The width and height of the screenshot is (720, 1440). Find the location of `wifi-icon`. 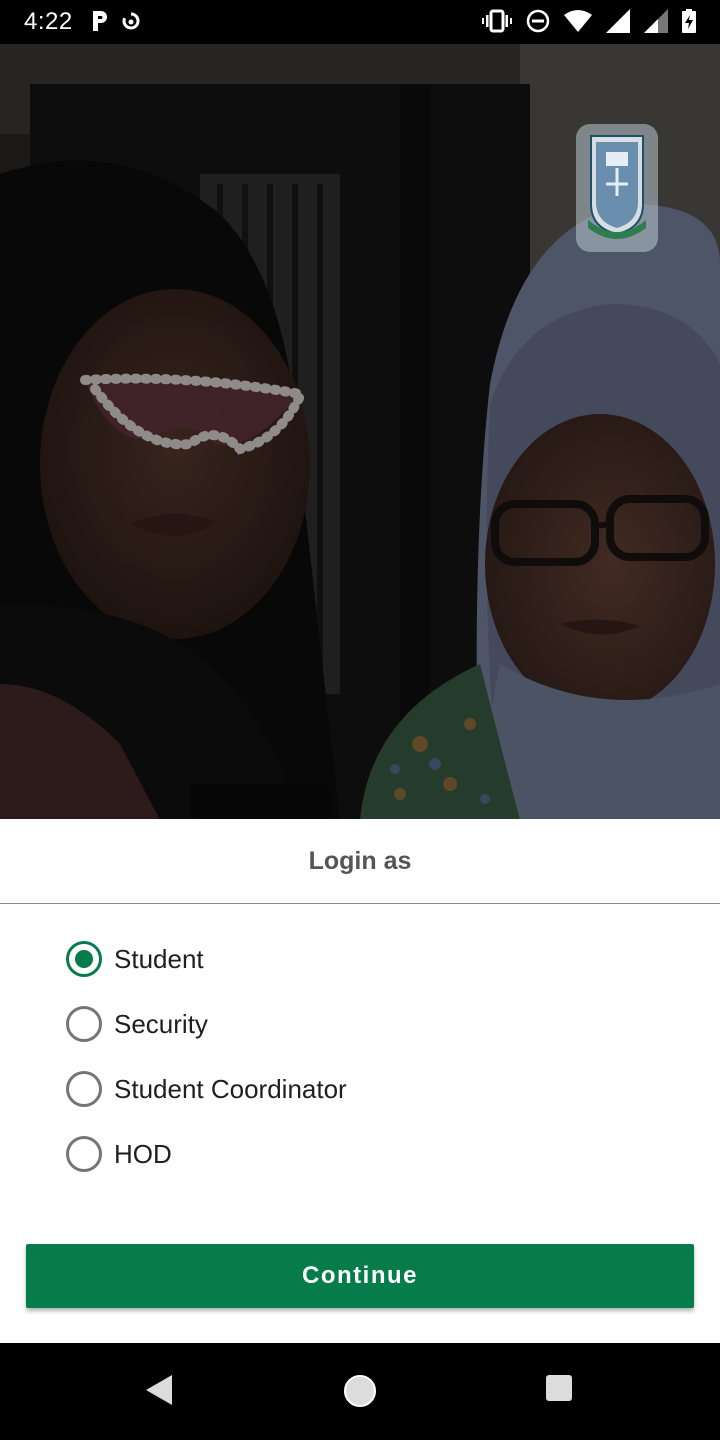

wifi-icon is located at coordinates (578, 21).